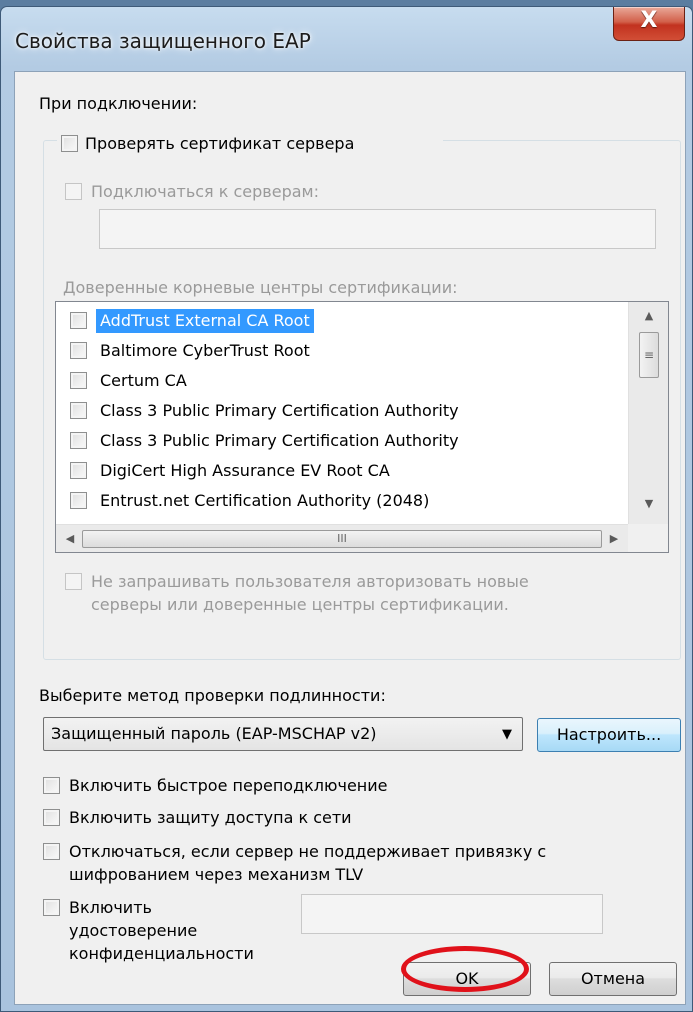 This screenshot has height=1012, width=693. Describe the element at coordinates (51, 785) in the screenshot. I see `fast-reconnect-checkbox` at that location.